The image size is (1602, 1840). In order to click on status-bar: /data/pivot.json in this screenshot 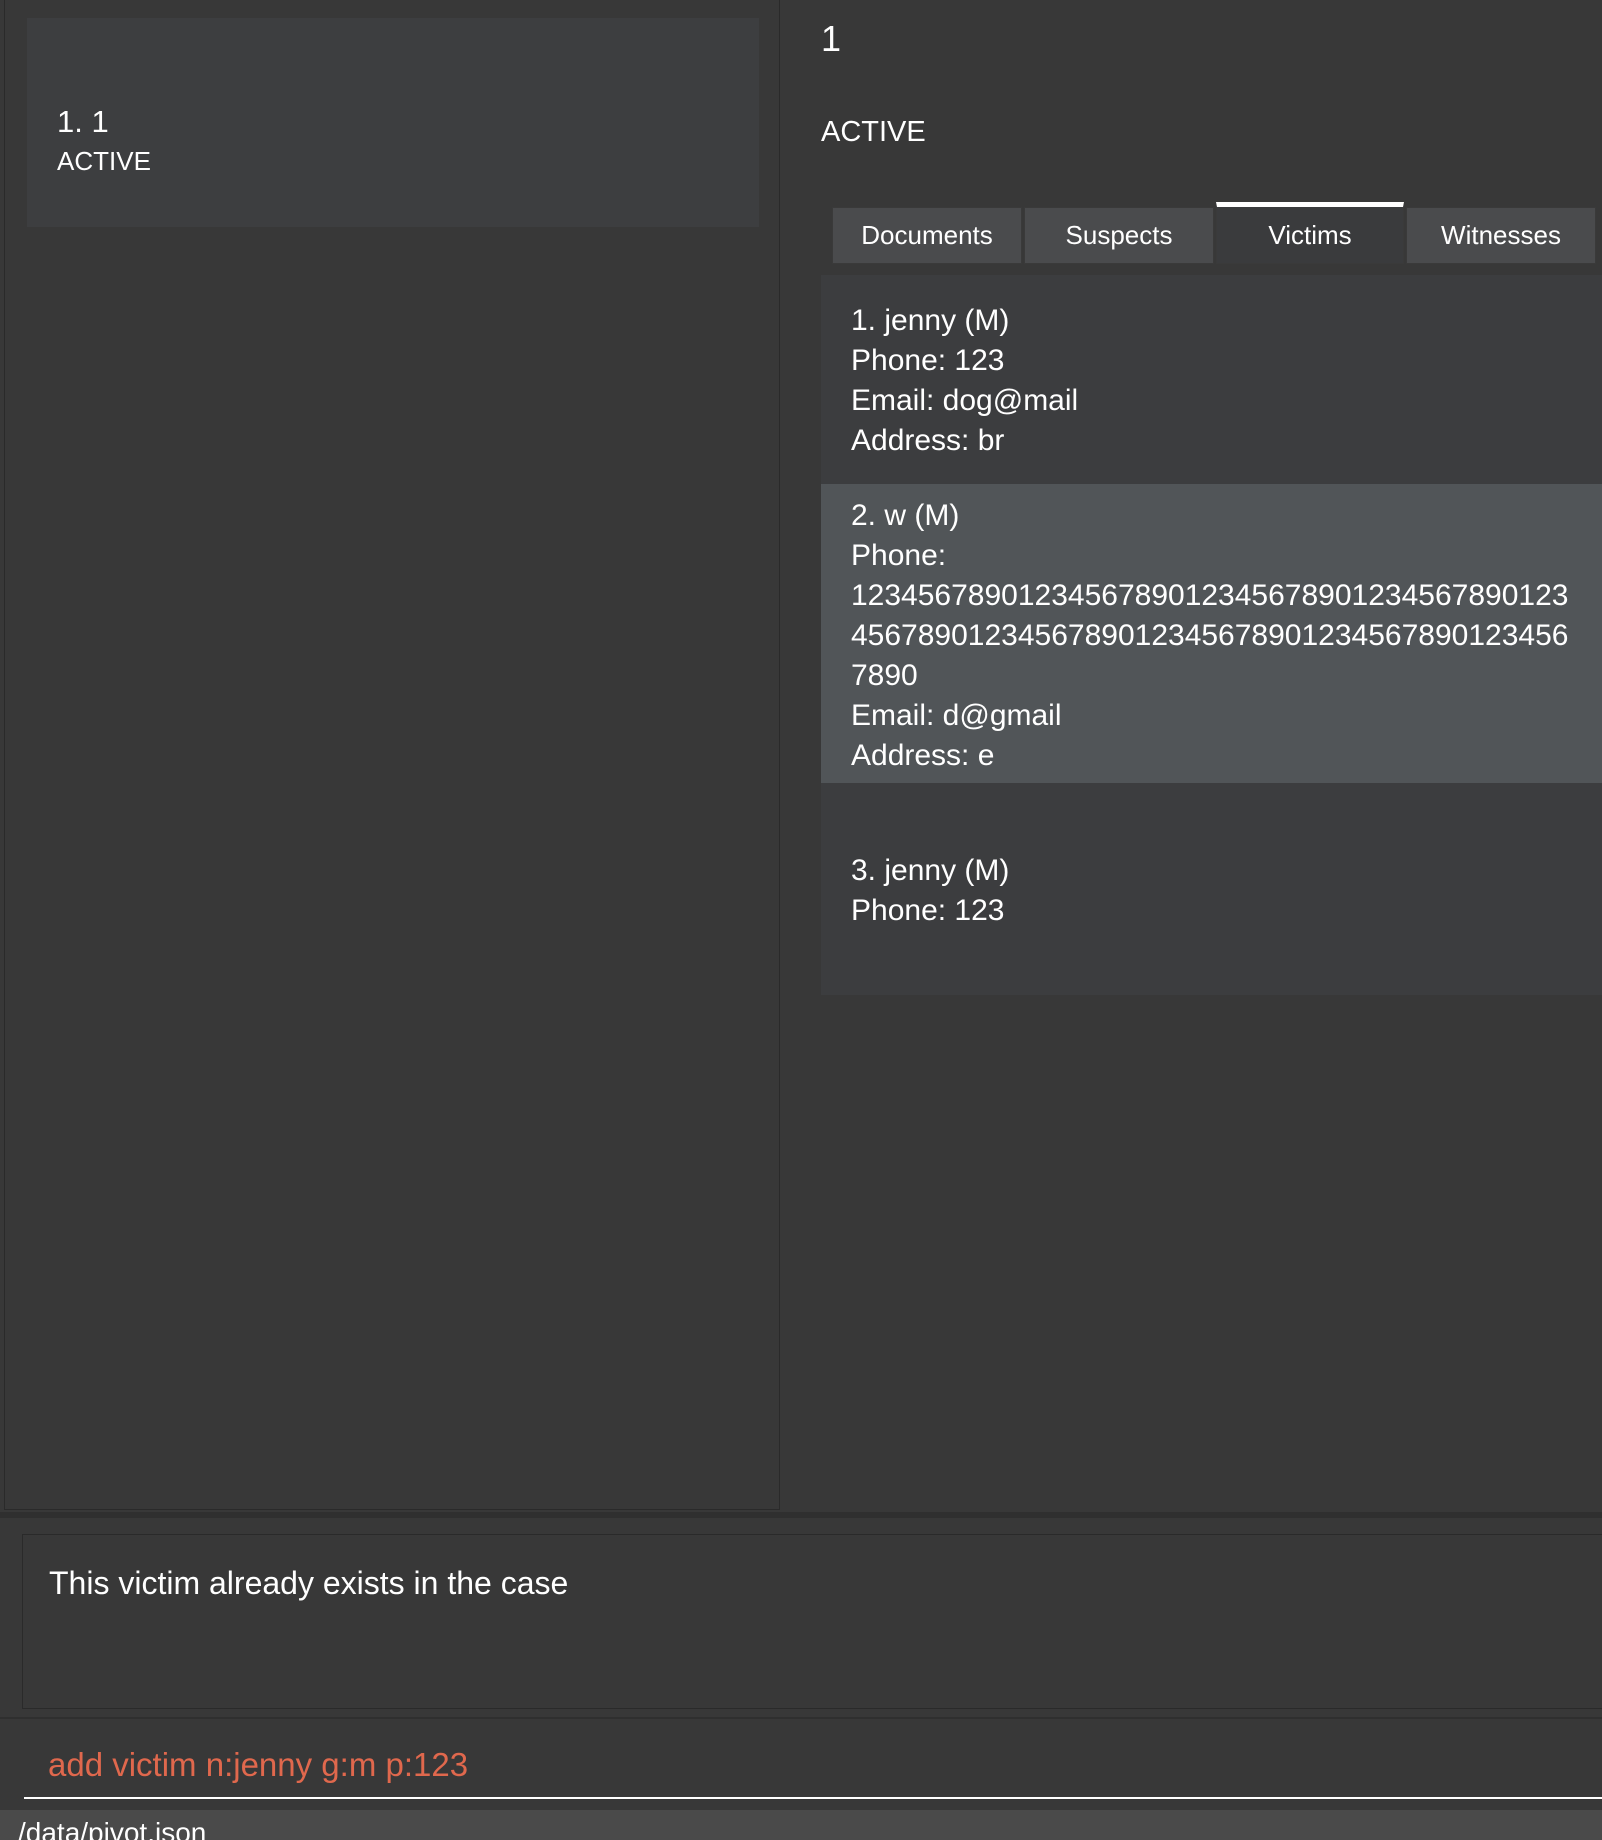, I will do `click(801, 1825)`.